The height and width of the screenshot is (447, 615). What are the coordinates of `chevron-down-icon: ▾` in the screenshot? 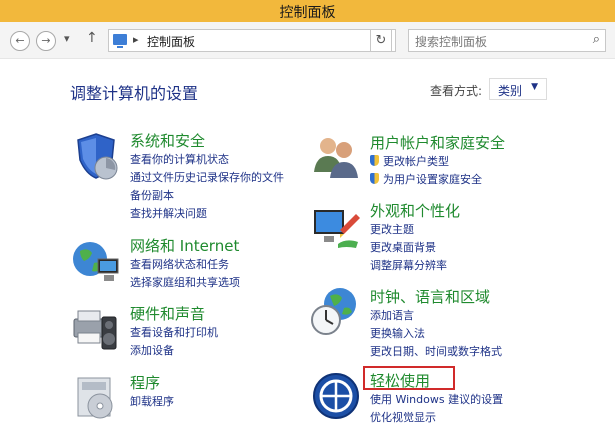 It's located at (67, 38).